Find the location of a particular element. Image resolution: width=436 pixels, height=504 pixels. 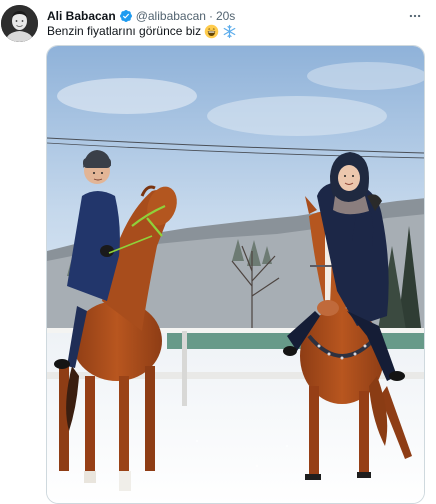

avatar is located at coordinates (19, 23).